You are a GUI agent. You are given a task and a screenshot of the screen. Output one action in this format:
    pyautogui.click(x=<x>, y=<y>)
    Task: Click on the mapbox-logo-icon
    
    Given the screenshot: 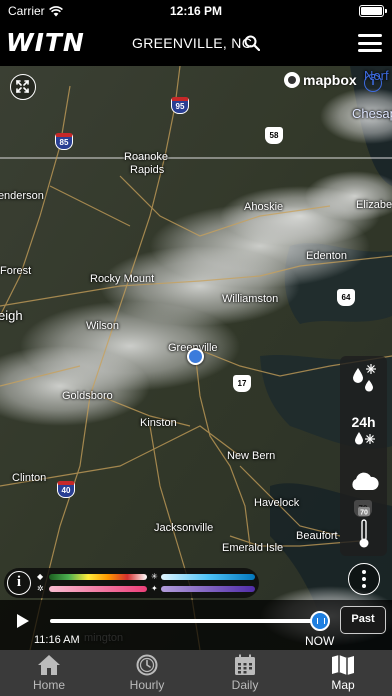 What is the action you would take?
    pyautogui.click(x=292, y=80)
    